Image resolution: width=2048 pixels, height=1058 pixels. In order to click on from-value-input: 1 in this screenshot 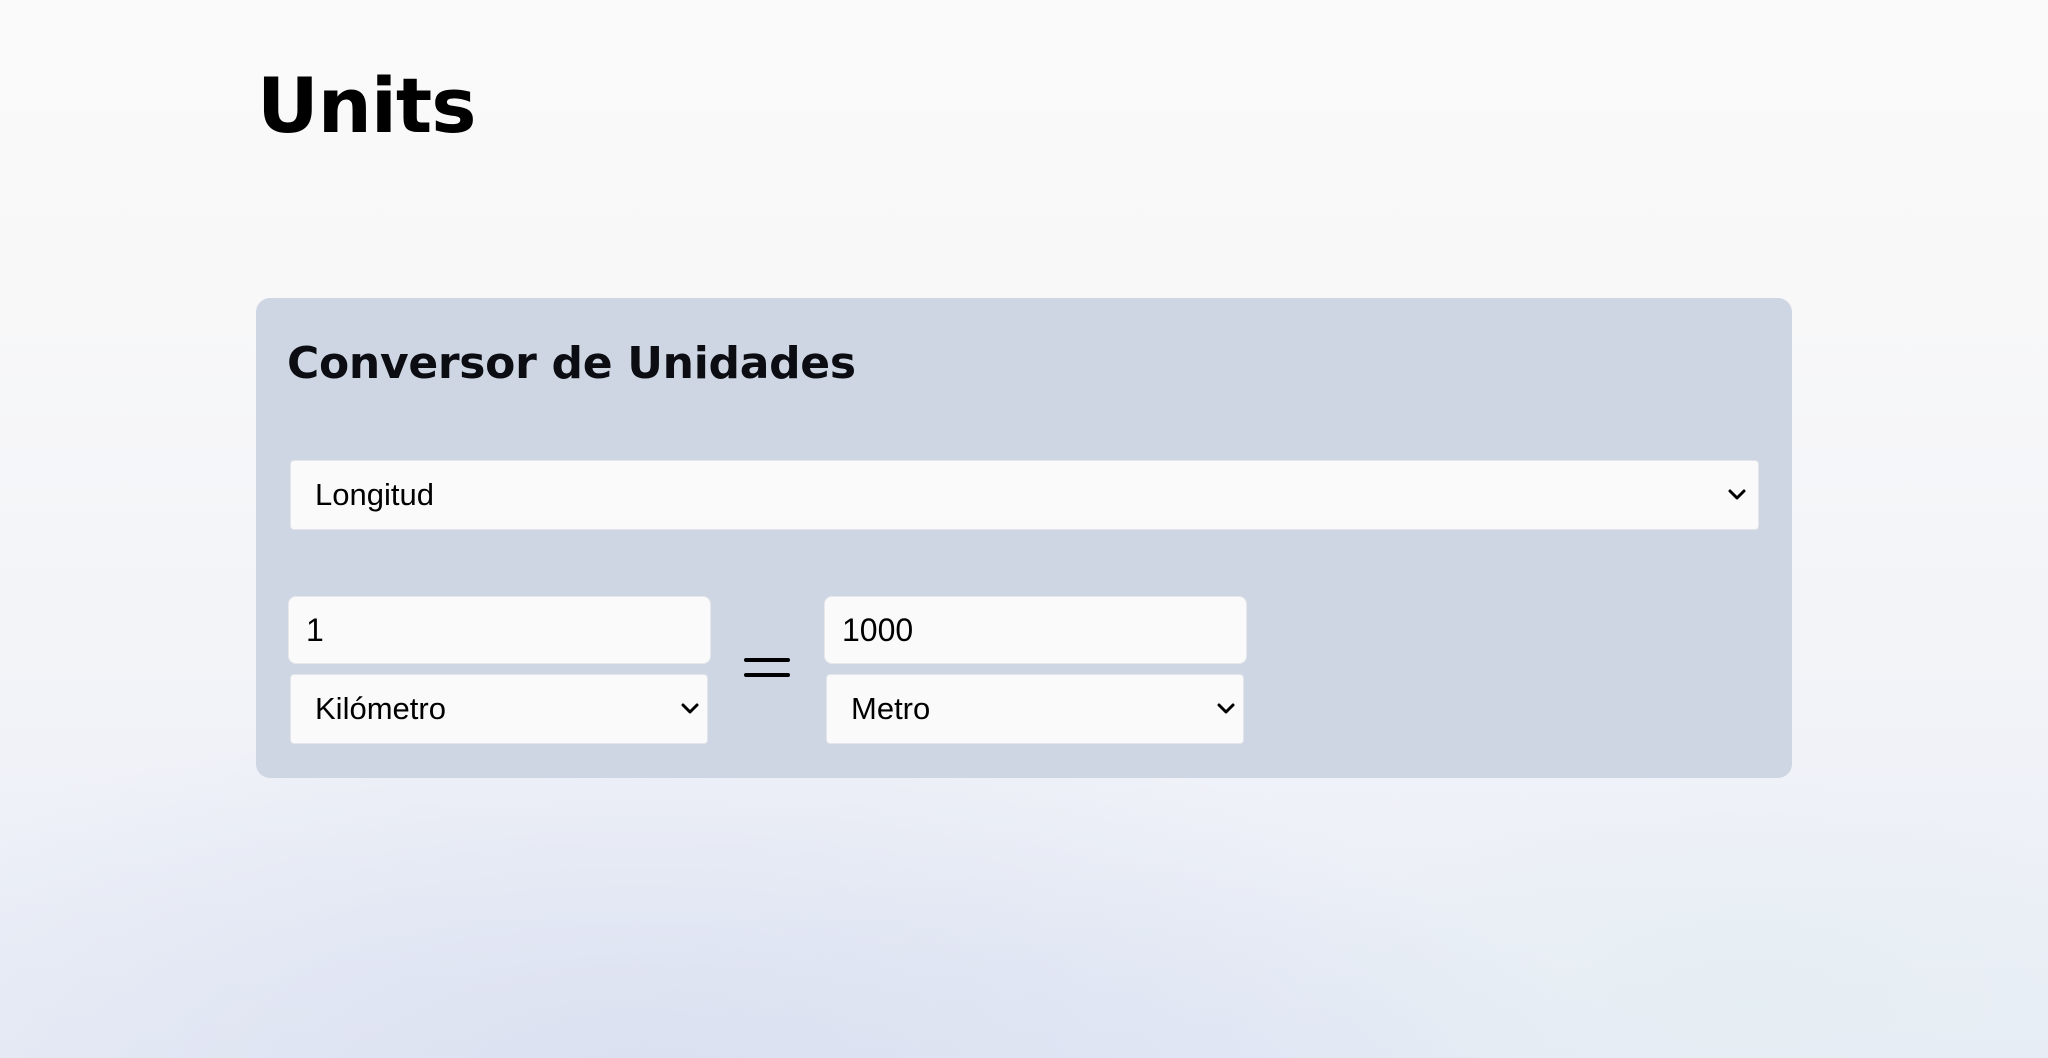, I will do `click(499, 630)`.